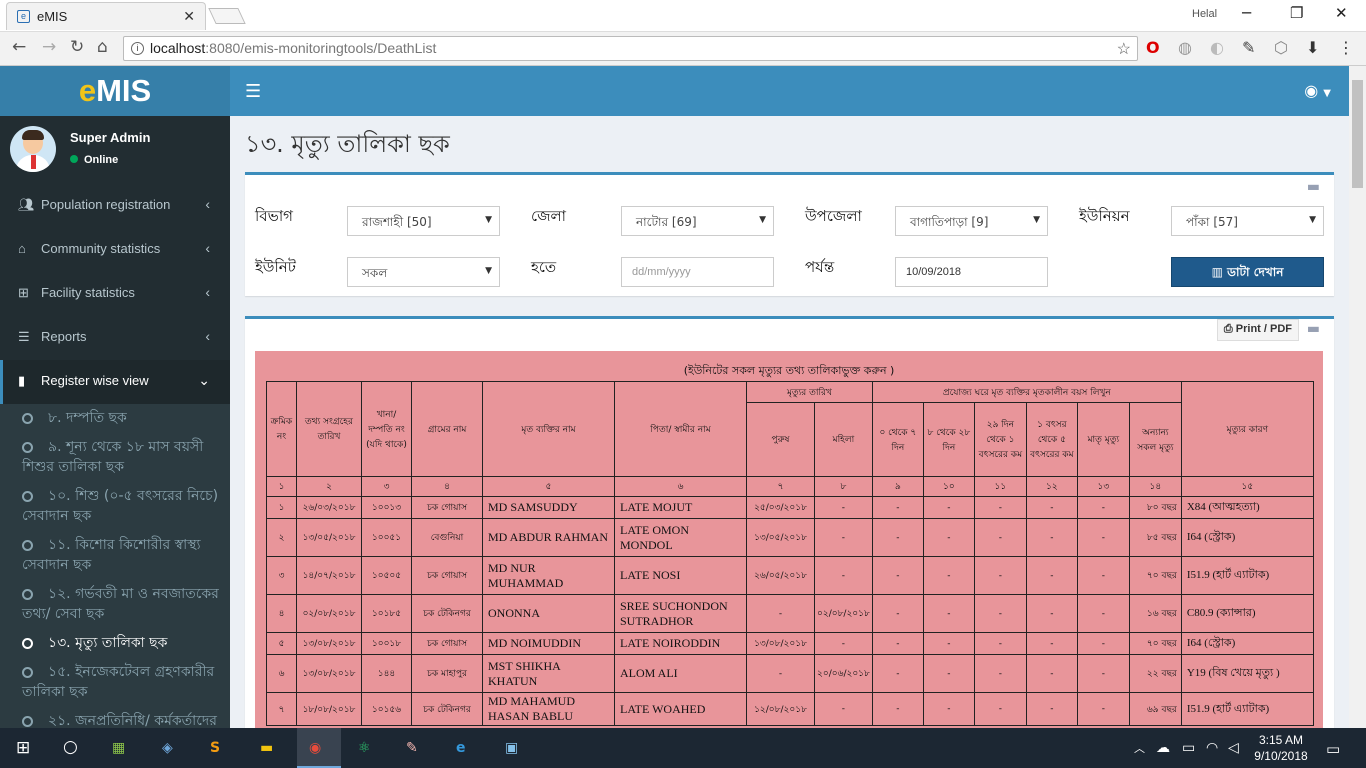 The height and width of the screenshot is (768, 1366). What do you see at coordinates (329, 613) in the screenshot?
I see `cell-date: ০২/০৮/২০১৮` at bounding box center [329, 613].